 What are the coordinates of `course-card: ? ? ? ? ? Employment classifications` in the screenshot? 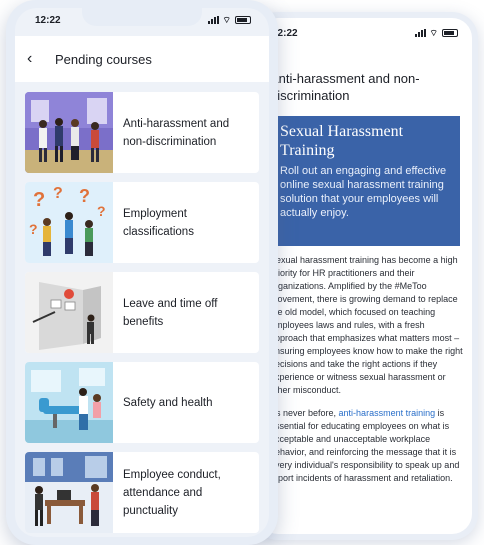 It's located at (142, 222).